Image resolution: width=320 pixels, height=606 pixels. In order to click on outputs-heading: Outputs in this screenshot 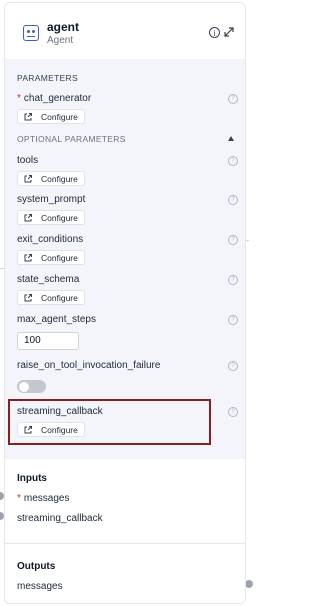, I will do `click(36, 566)`.